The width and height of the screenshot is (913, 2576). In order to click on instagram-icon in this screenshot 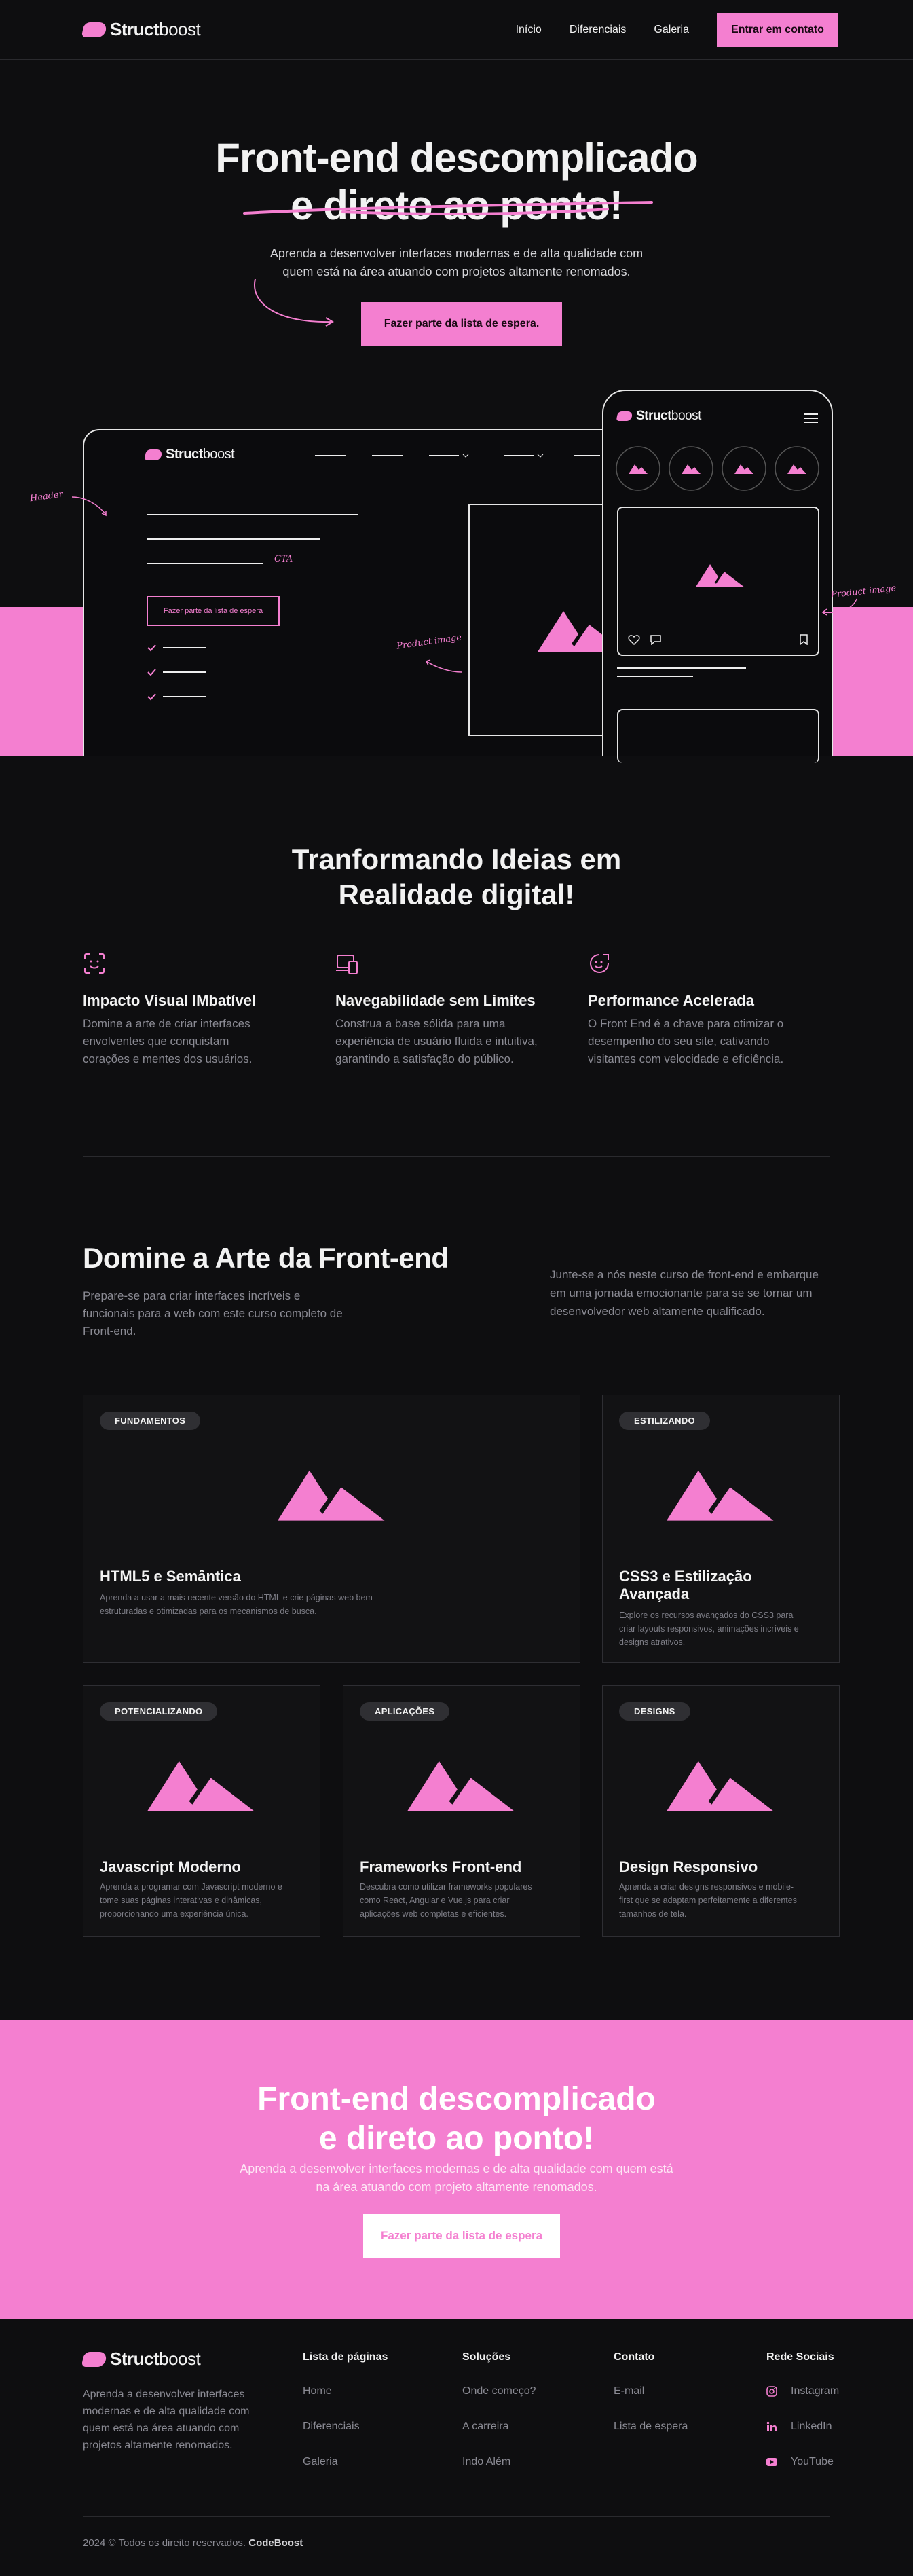, I will do `click(772, 2391)`.